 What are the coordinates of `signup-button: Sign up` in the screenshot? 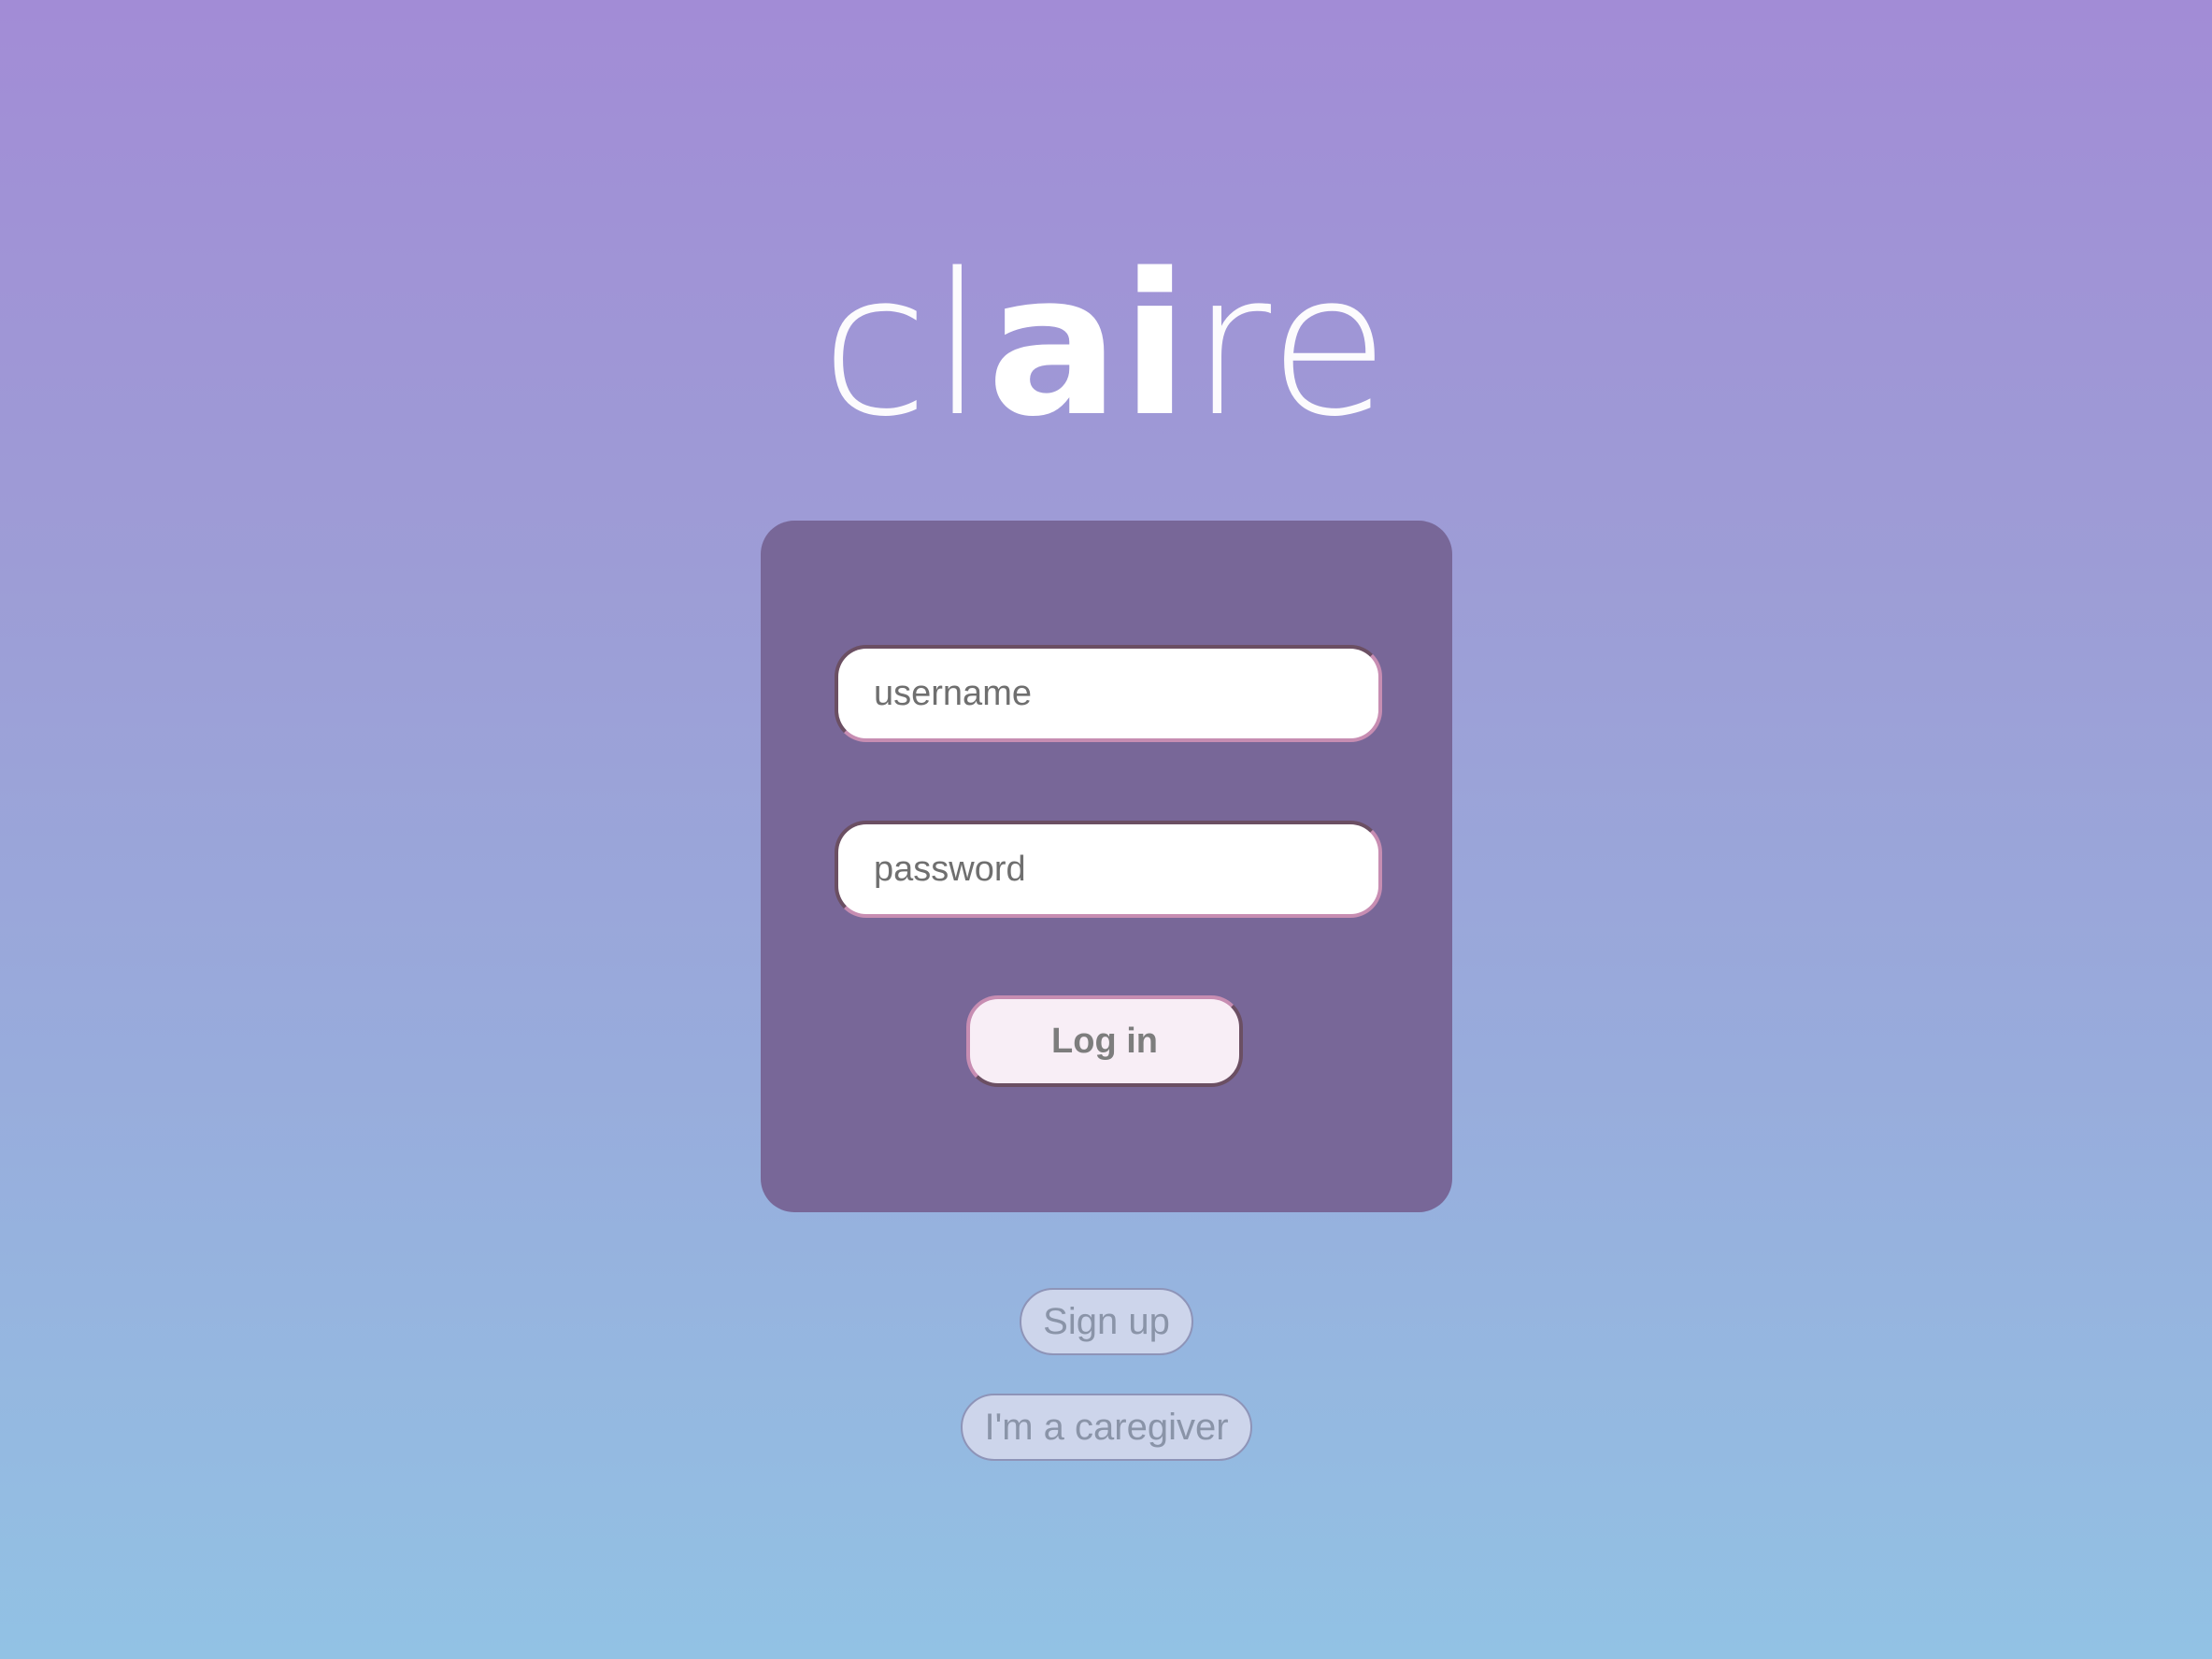 It's located at (1106, 1321).